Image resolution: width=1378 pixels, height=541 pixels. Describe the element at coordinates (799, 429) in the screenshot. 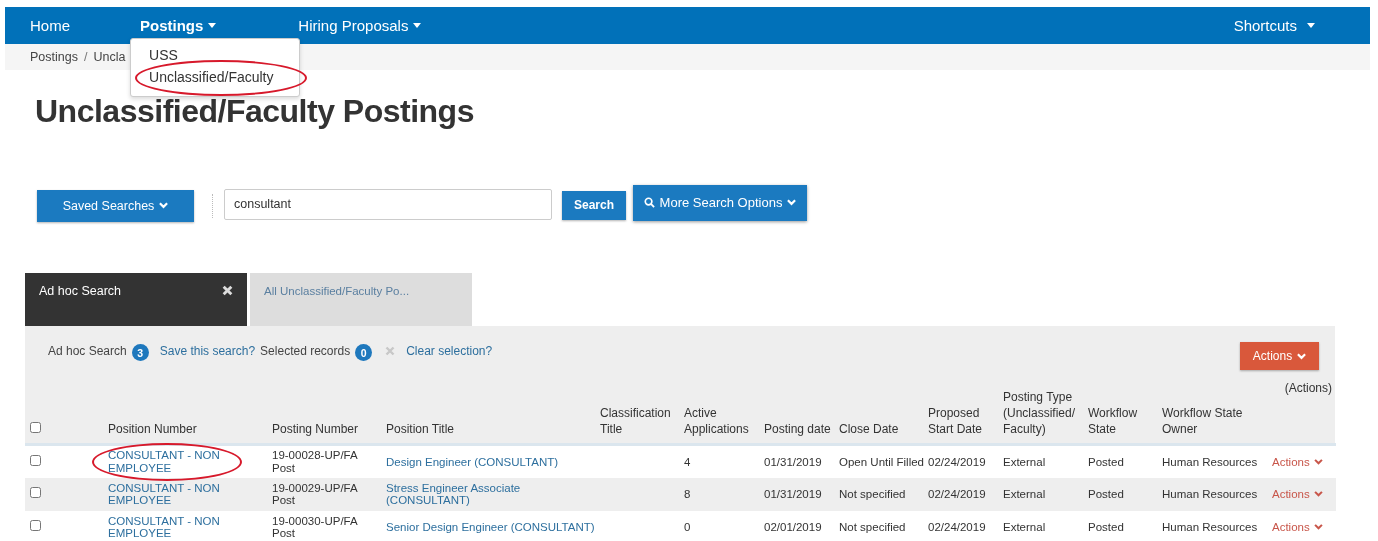

I see `column-header: Posting date` at that location.